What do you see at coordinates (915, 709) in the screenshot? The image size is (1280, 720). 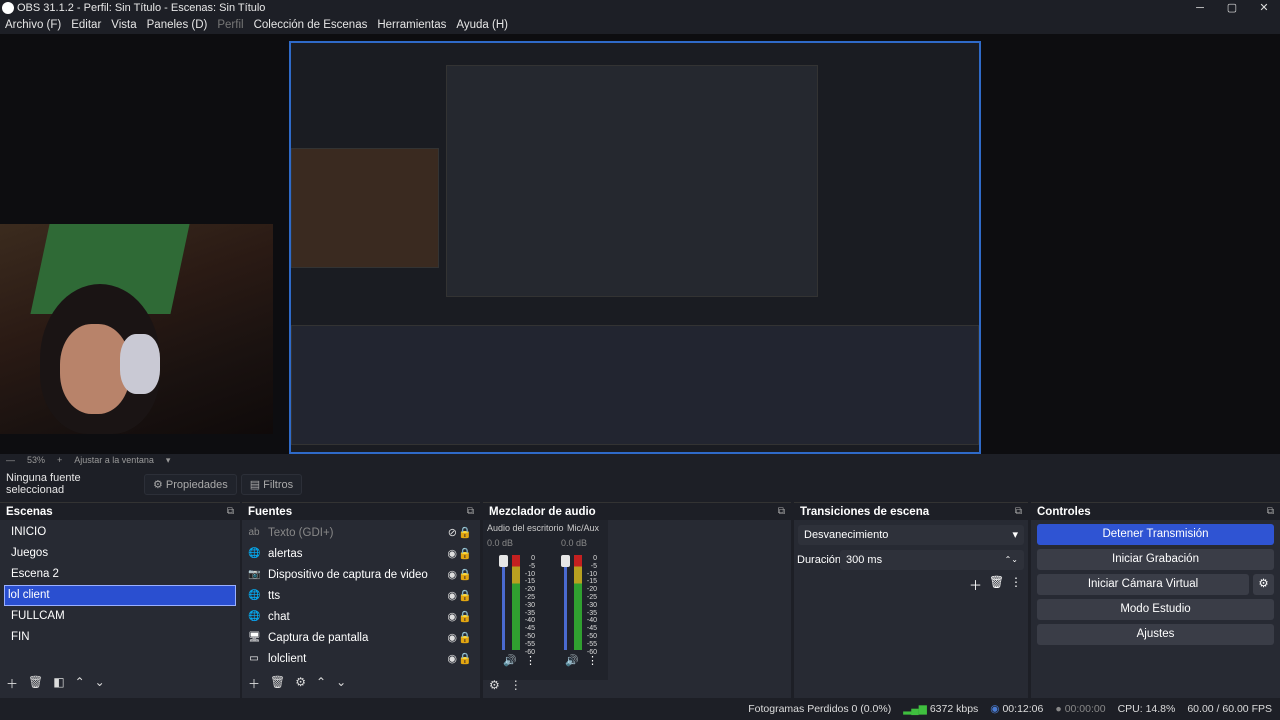 I see `signal-icon: ▂▄▆` at bounding box center [915, 709].